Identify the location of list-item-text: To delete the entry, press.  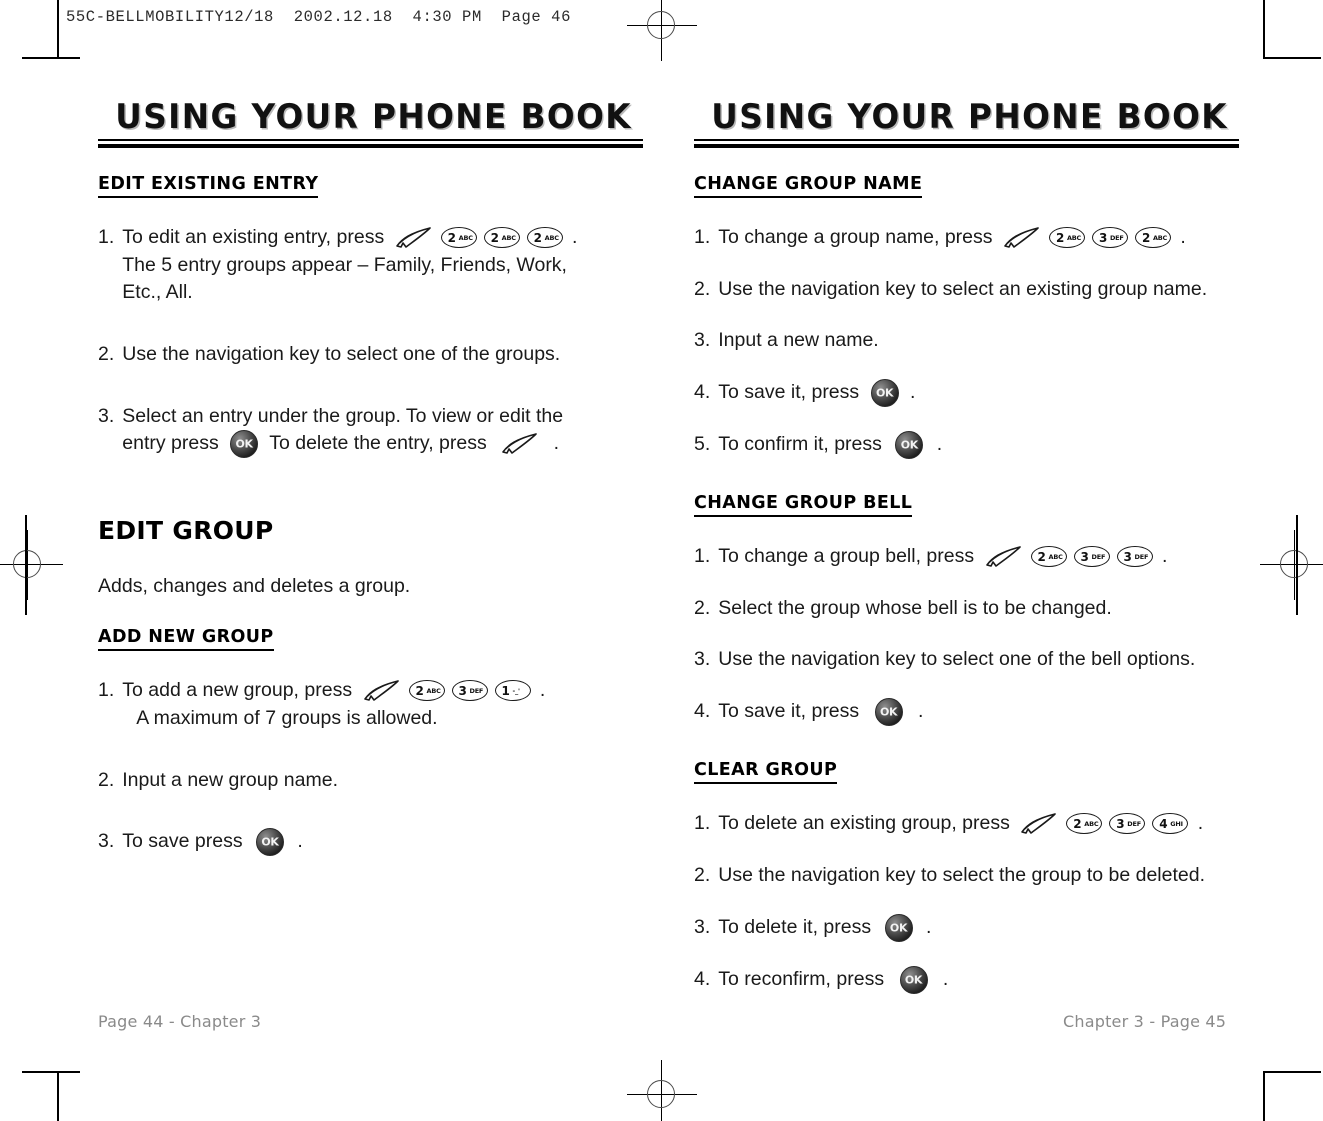
(378, 443).